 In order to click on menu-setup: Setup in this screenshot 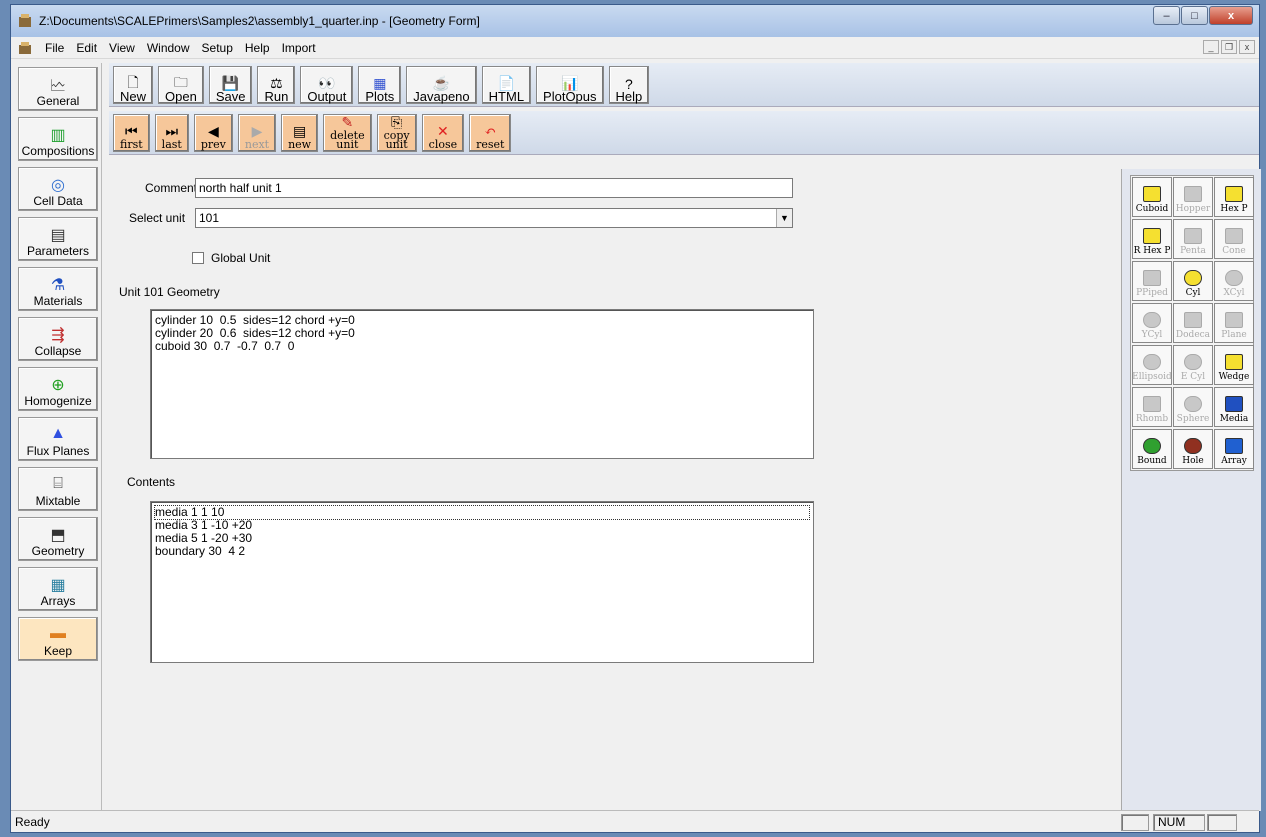, I will do `click(217, 48)`.